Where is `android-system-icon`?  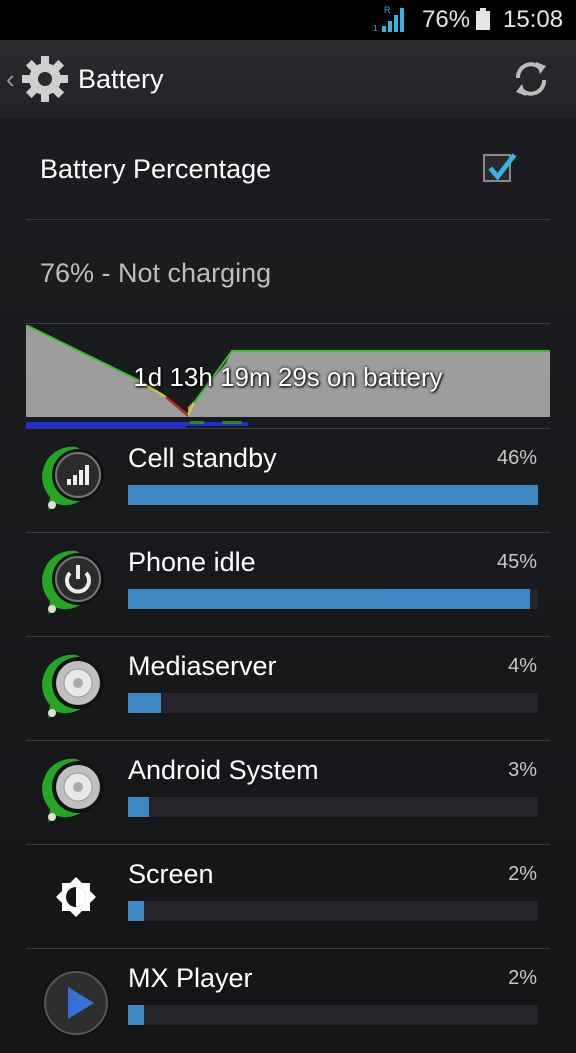 android-system-icon is located at coordinates (76, 791).